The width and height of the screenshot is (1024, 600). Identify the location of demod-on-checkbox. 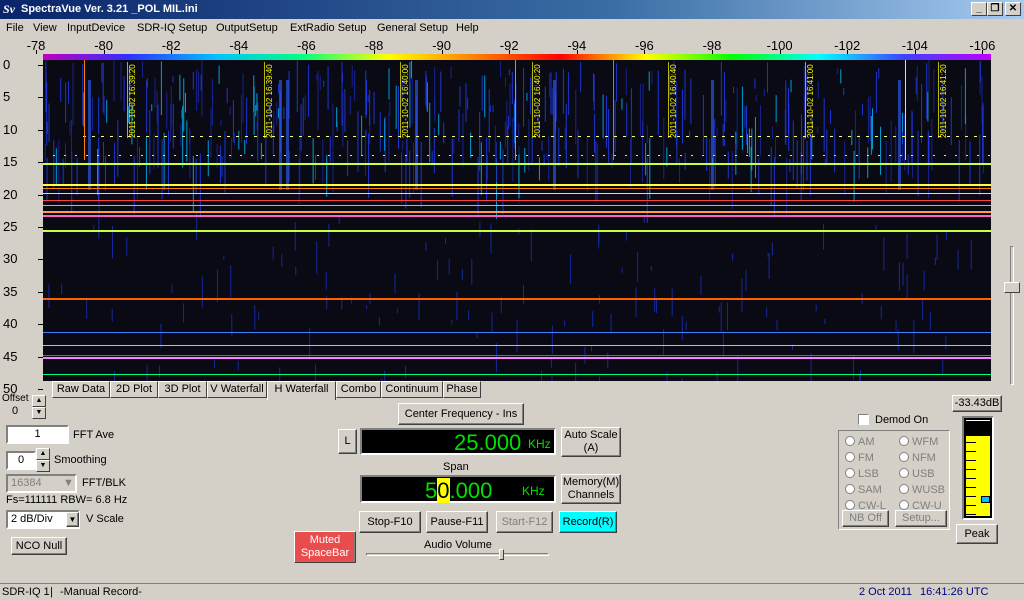
(863, 419).